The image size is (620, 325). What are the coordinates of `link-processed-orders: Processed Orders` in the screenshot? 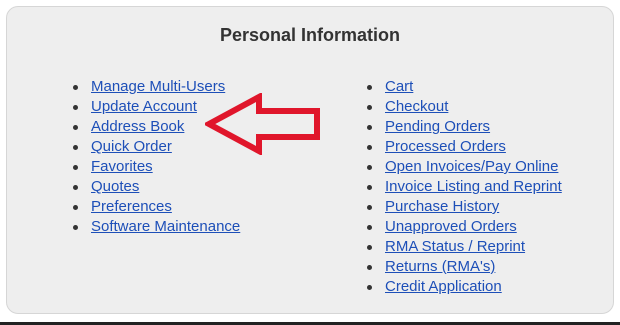 It's located at (445, 146).